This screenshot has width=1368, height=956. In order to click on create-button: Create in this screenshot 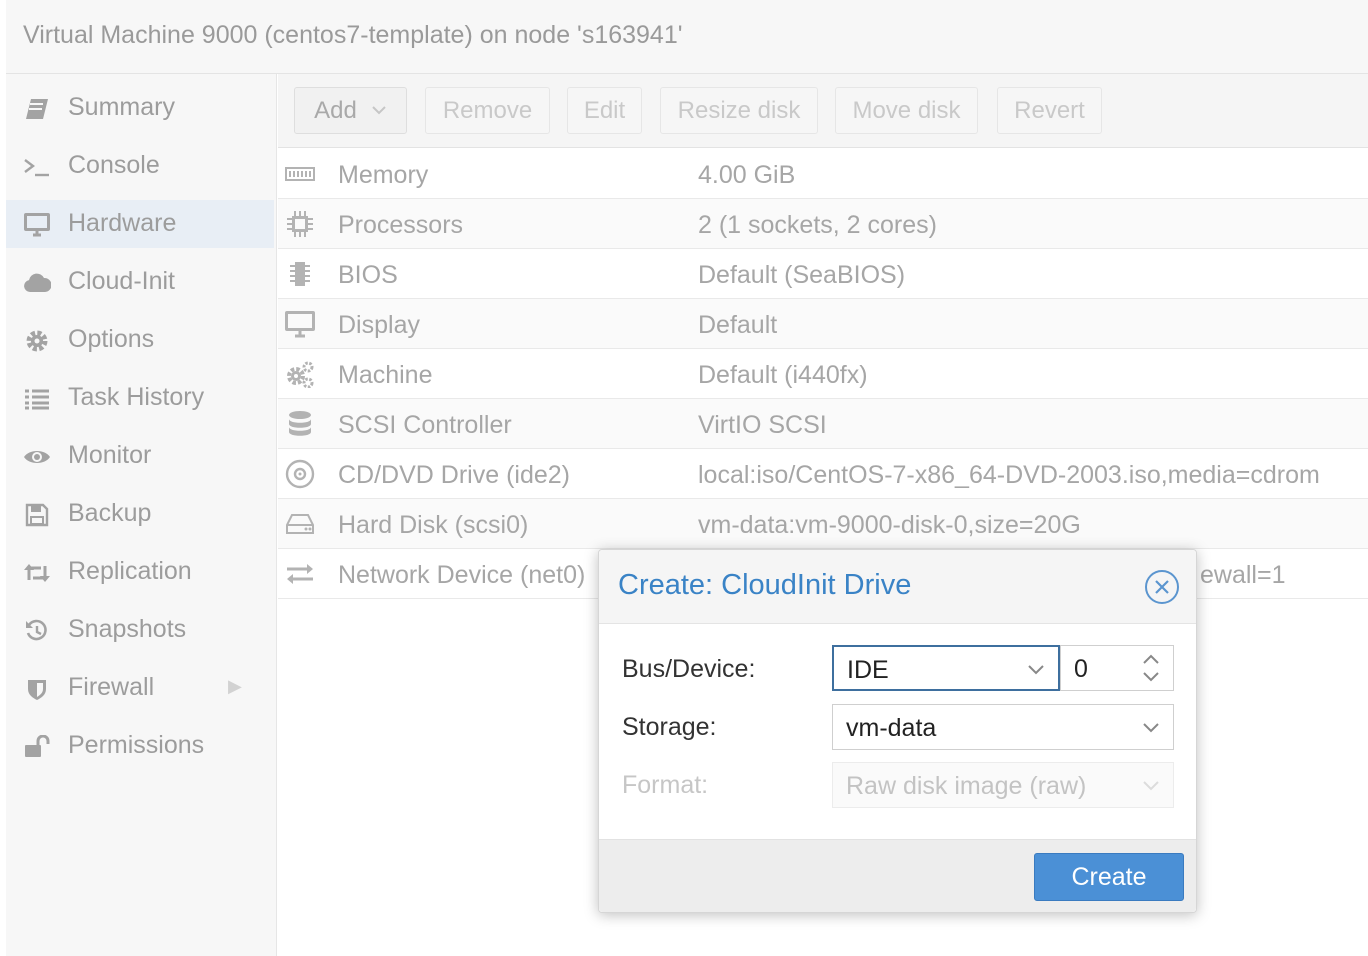, I will do `click(1109, 877)`.